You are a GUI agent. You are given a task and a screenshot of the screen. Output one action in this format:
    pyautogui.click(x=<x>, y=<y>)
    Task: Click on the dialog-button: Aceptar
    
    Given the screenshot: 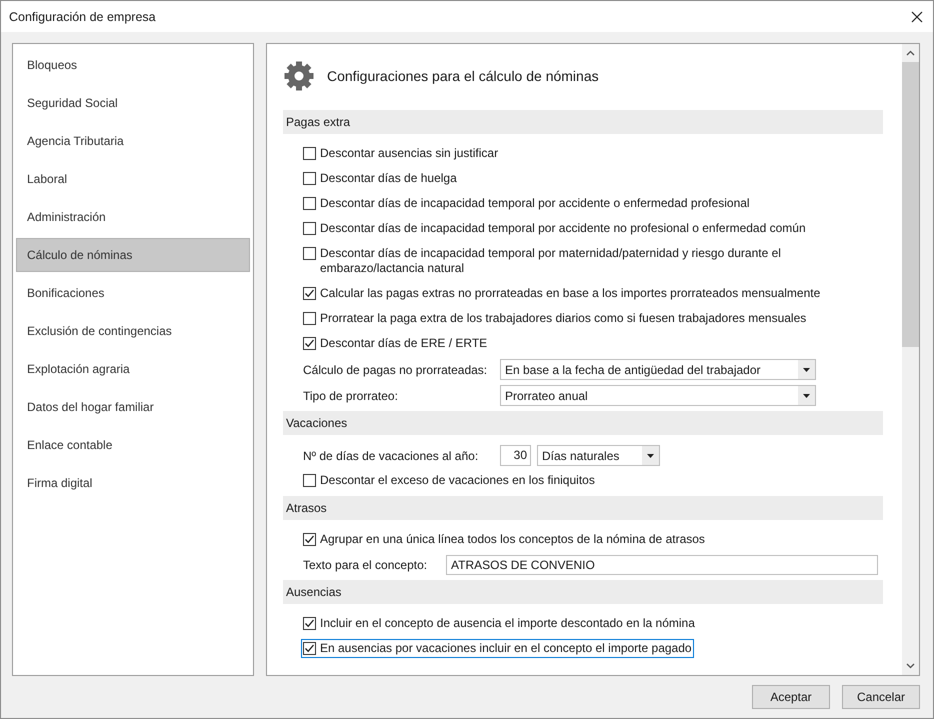 What is the action you would take?
    pyautogui.click(x=791, y=697)
    